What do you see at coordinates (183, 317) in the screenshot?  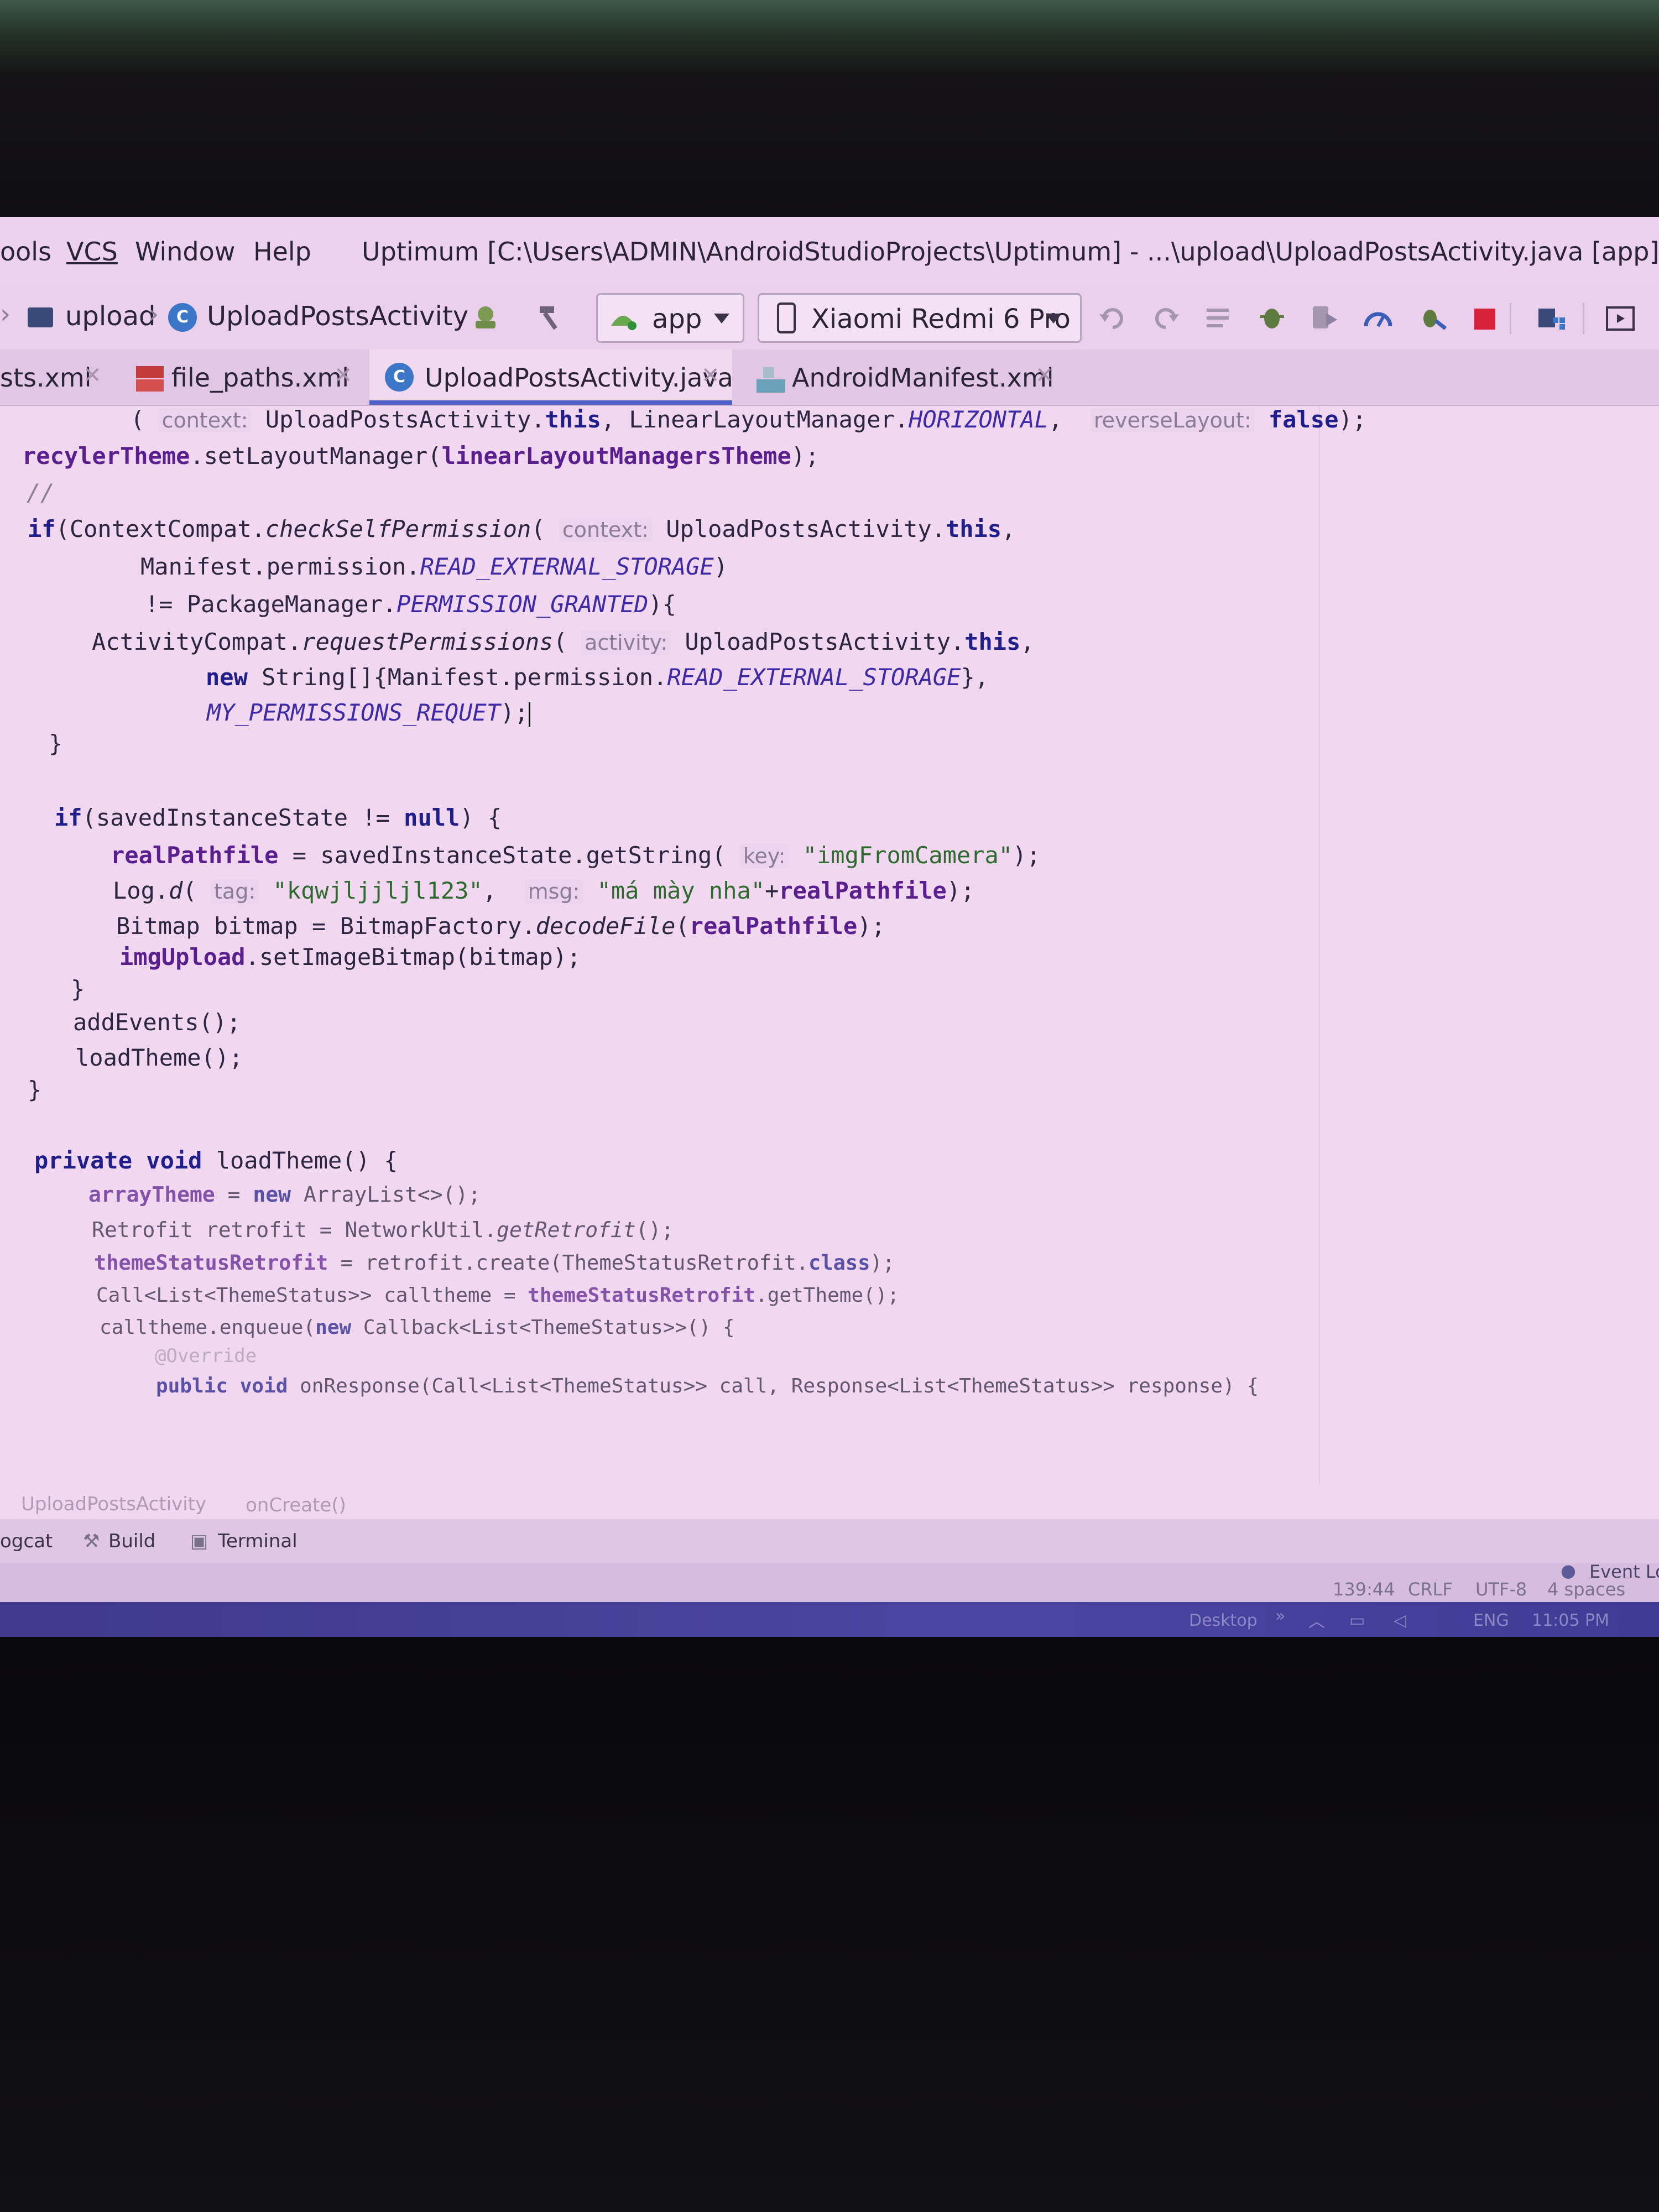 I see `class-icon: C` at bounding box center [183, 317].